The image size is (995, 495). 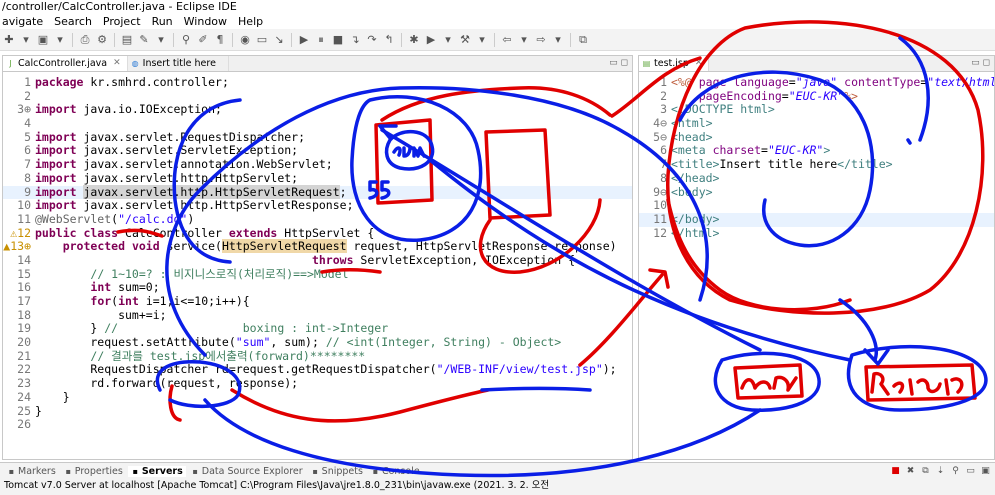 What do you see at coordinates (102, 40) in the screenshot?
I see `settings-icon: ⚙` at bounding box center [102, 40].